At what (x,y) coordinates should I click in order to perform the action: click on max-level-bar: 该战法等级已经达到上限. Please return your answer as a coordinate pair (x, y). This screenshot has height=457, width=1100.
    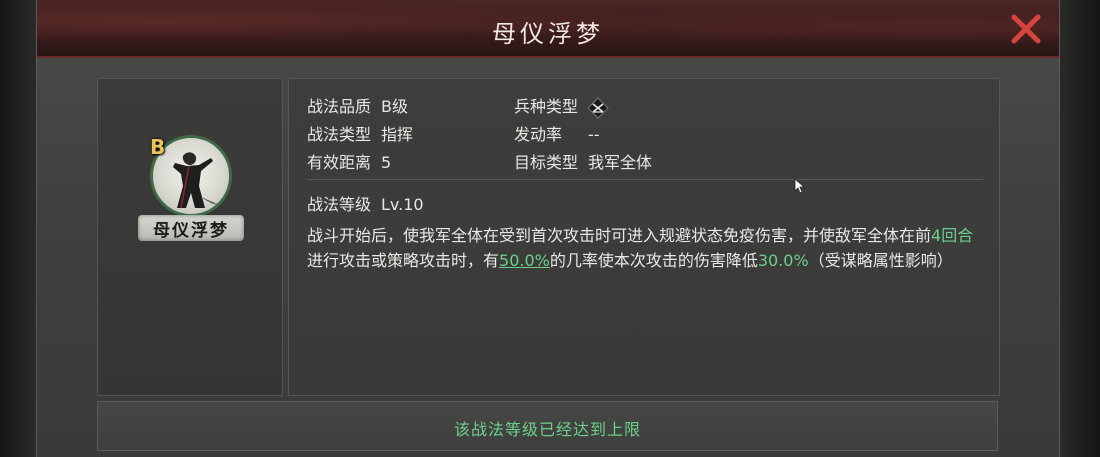
    Looking at the image, I should click on (547, 426).